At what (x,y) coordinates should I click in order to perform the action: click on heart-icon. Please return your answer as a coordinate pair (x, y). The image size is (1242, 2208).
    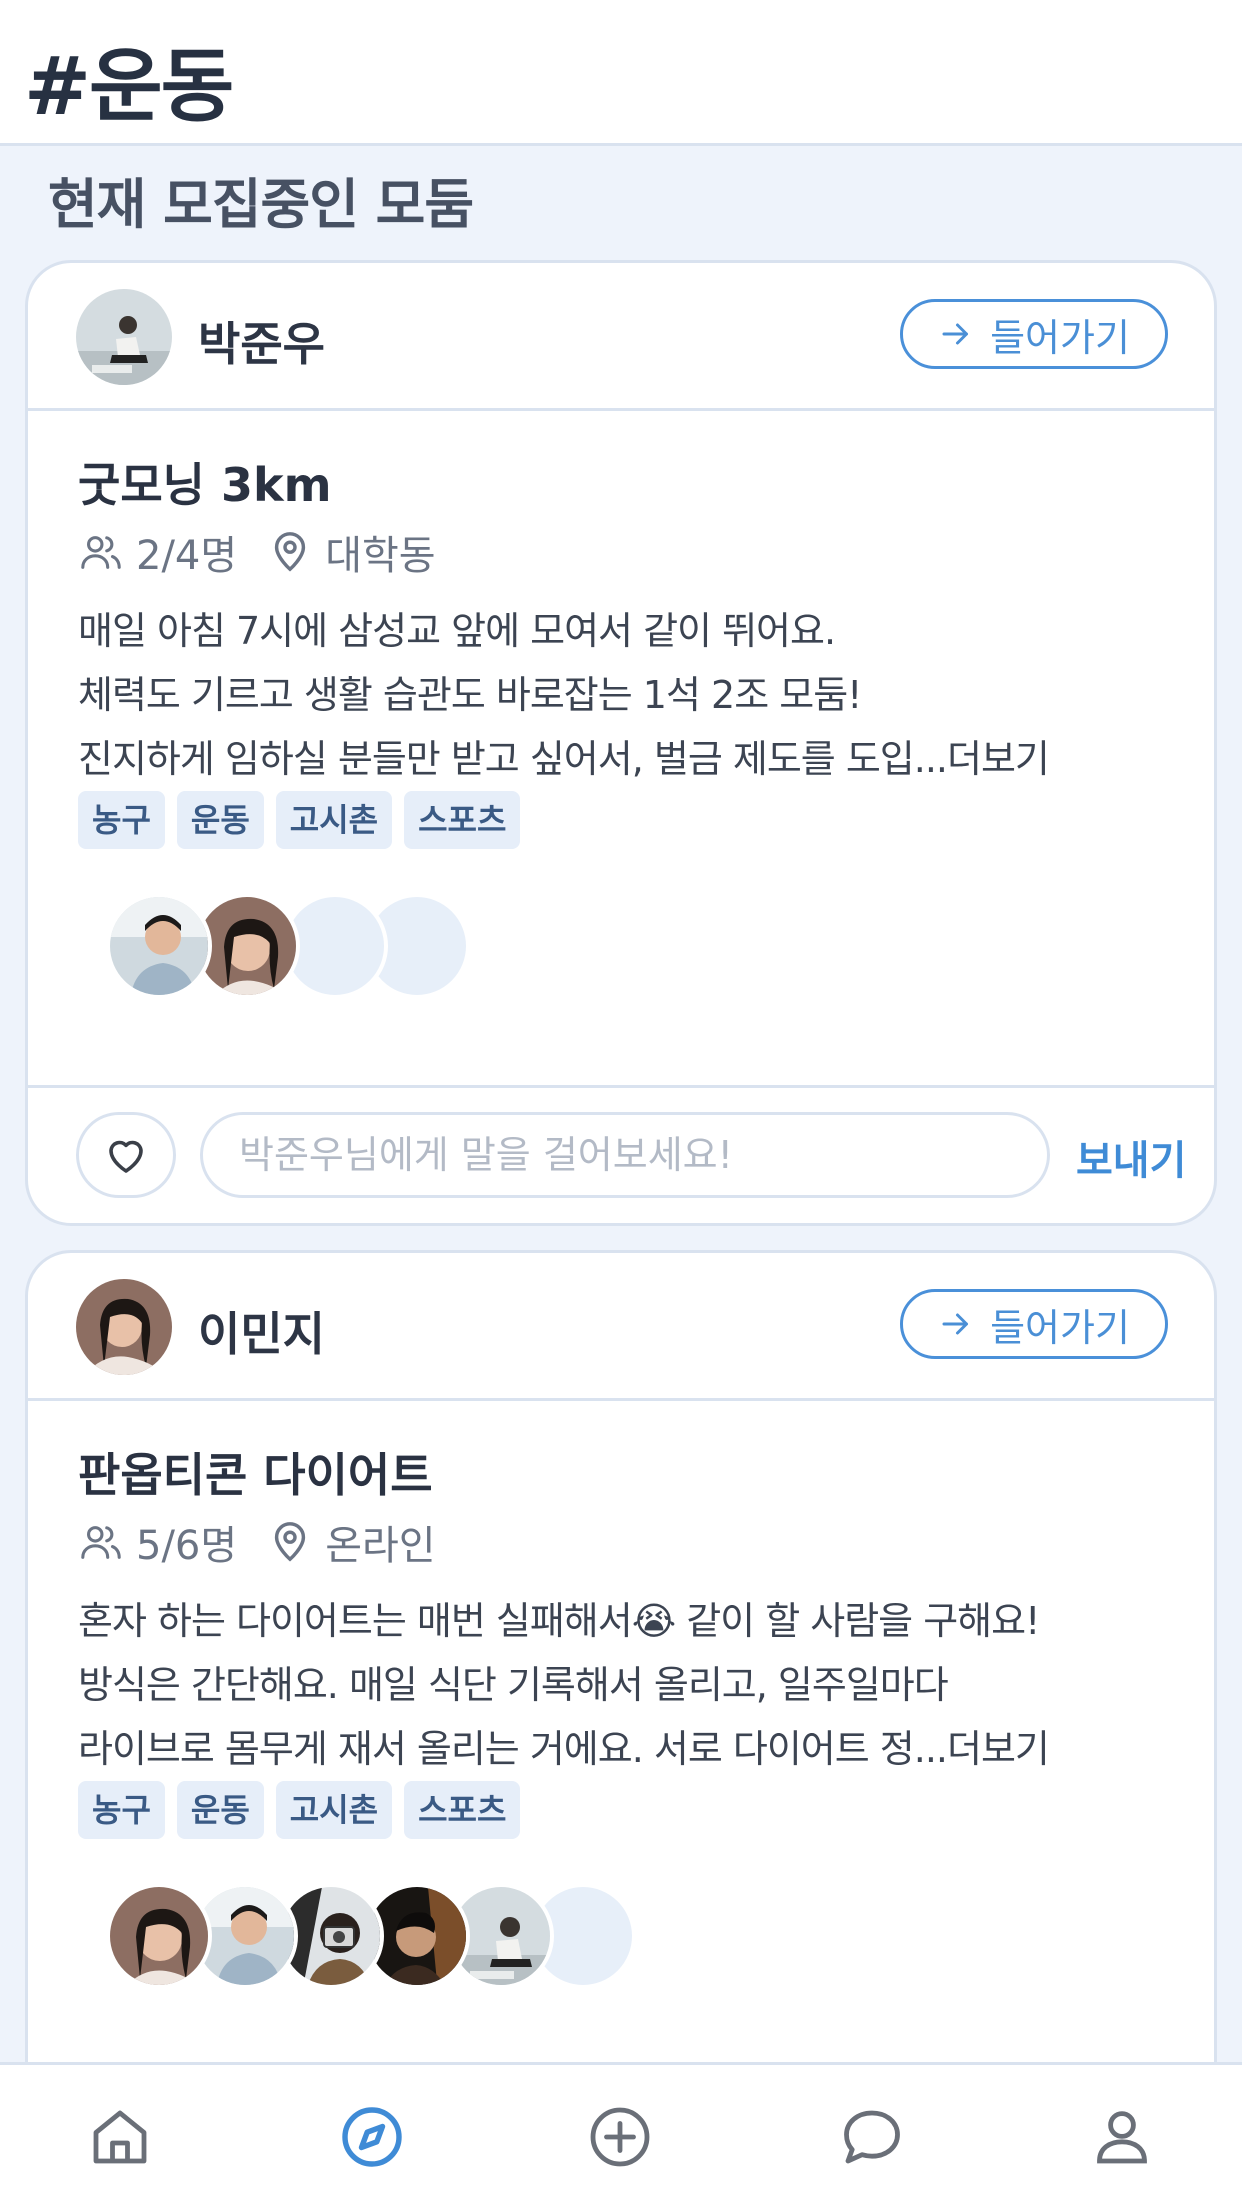
    Looking at the image, I should click on (126, 1156).